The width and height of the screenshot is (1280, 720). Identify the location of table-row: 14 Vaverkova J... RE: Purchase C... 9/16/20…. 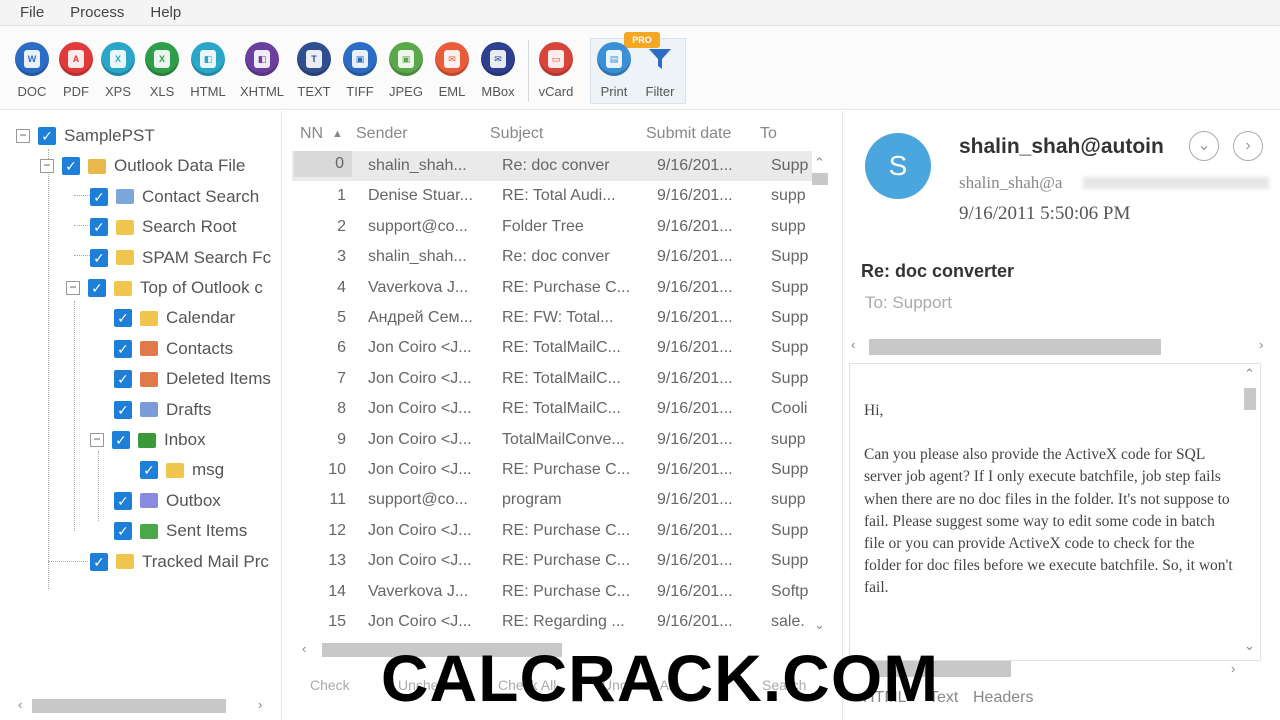
(552, 592).